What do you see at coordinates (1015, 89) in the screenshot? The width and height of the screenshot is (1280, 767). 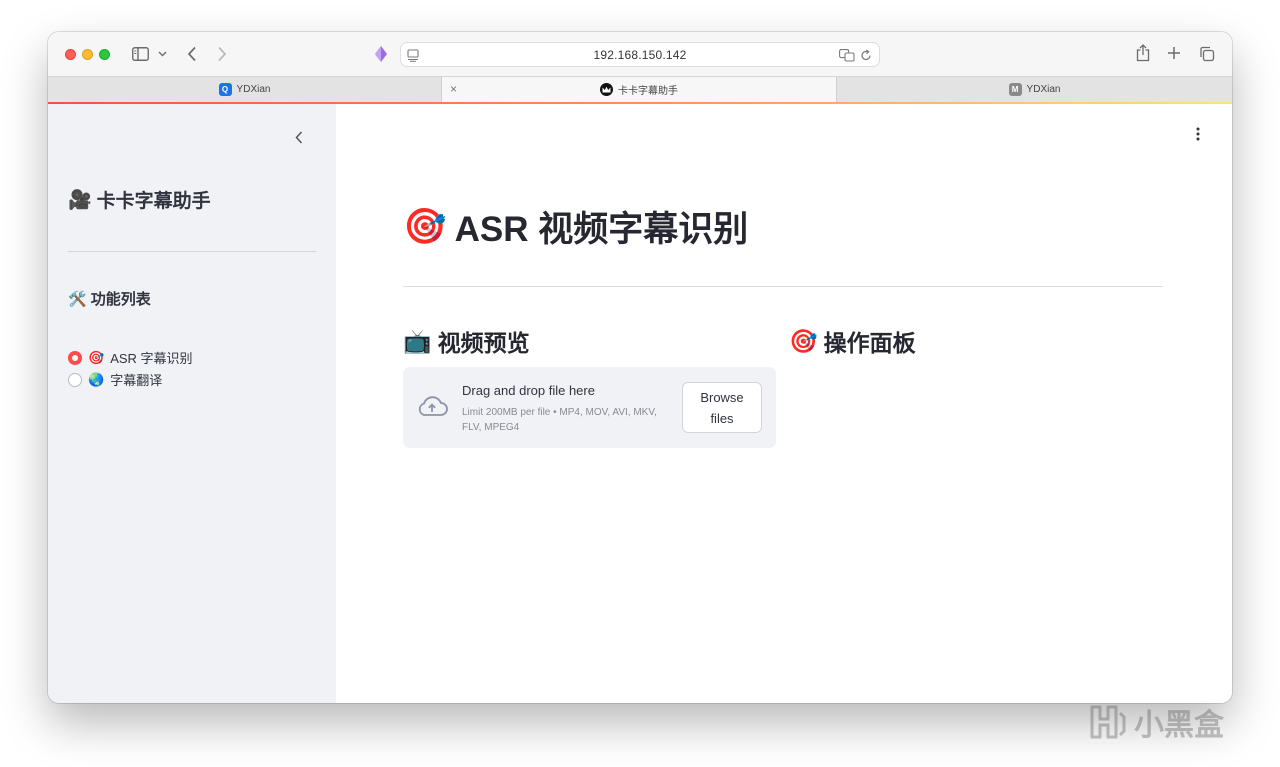 I see `m-app-icon: M` at bounding box center [1015, 89].